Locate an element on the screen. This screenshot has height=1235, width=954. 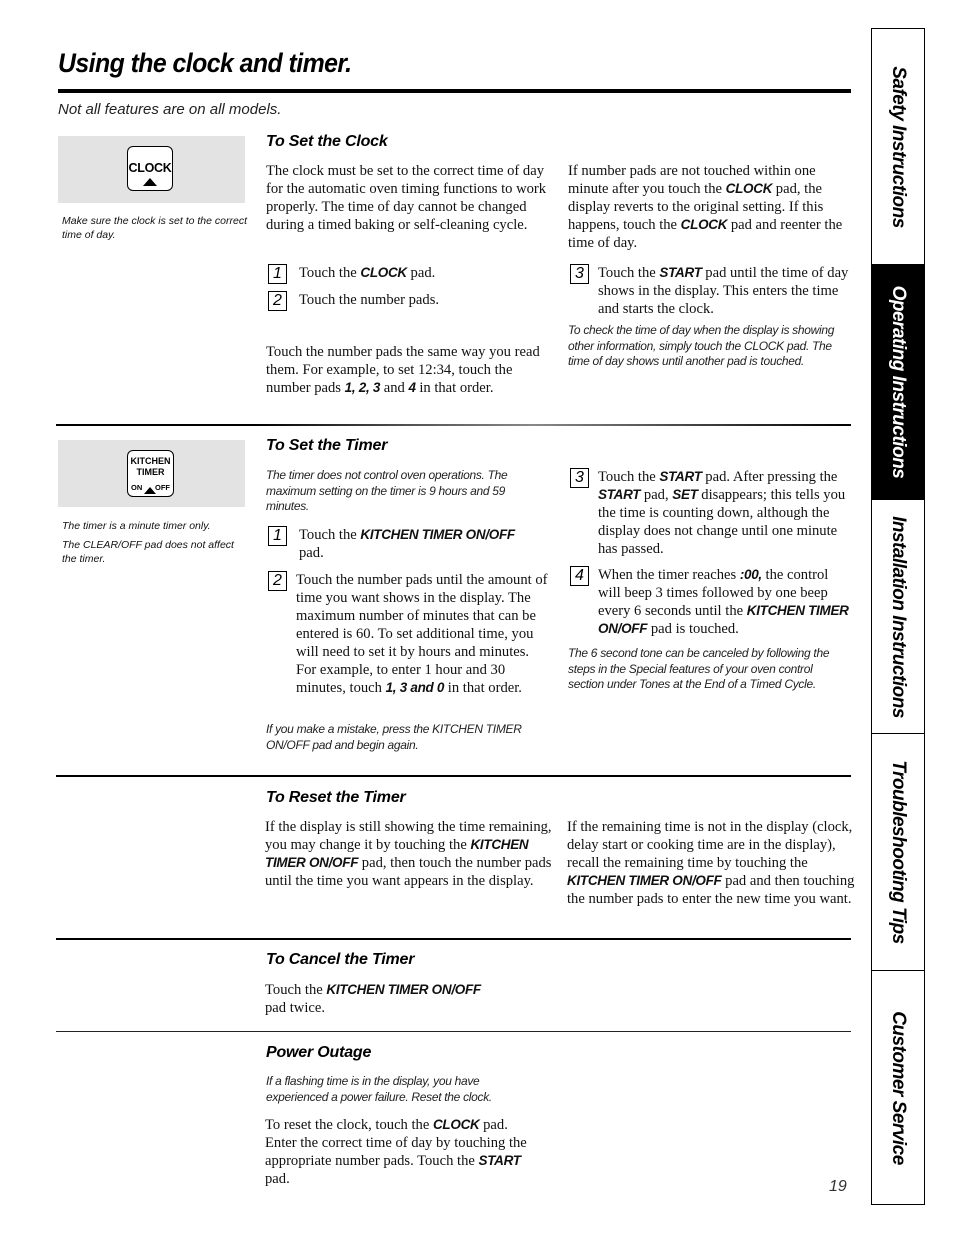
tab-customer-service: Customer Service is located at coordinates (898, 1087).